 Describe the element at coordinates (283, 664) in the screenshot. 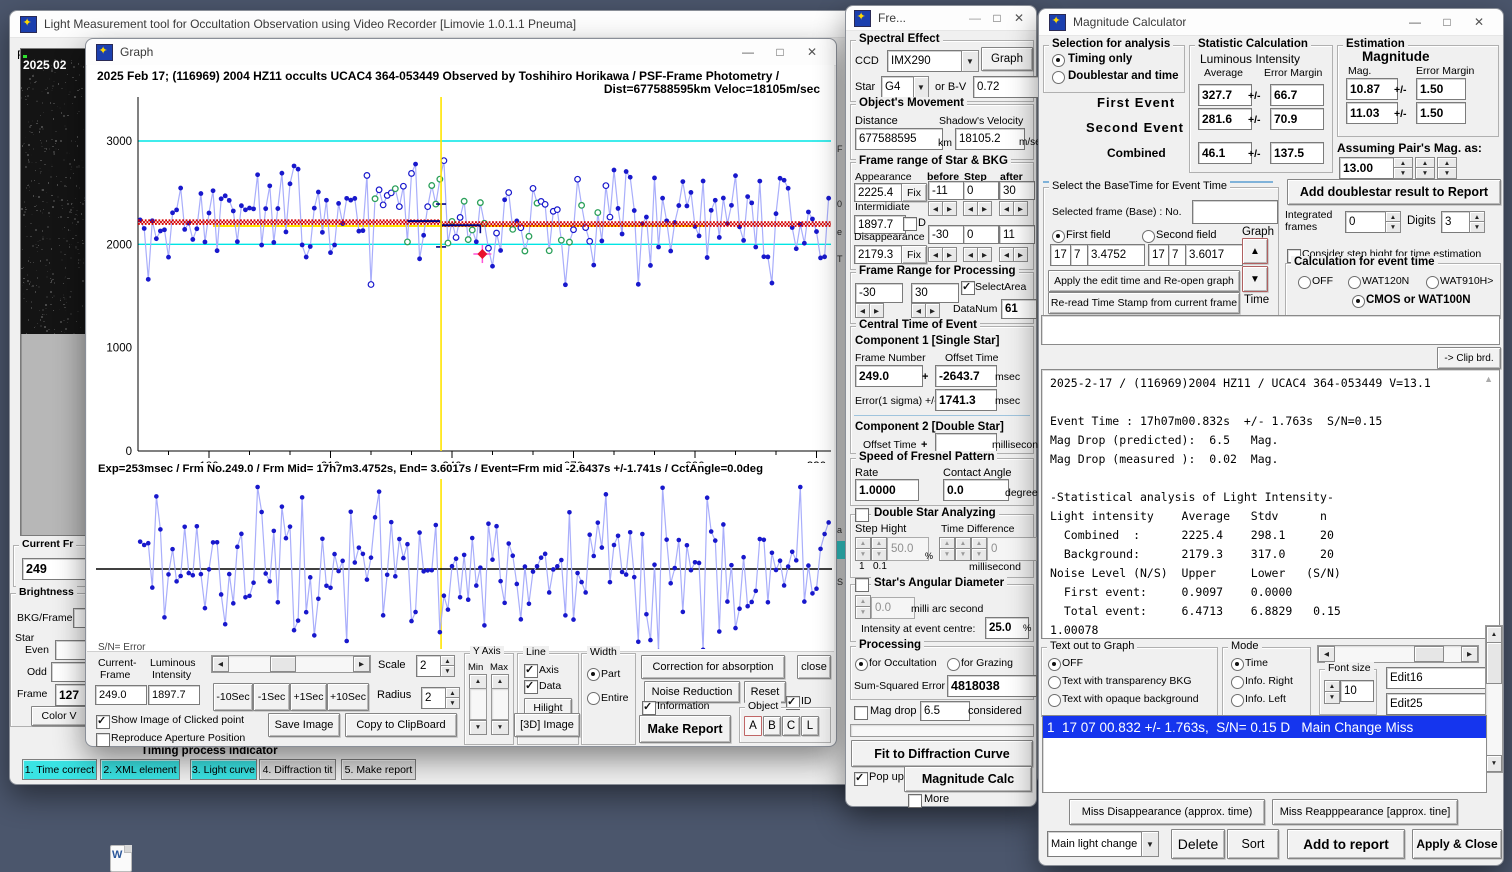

I see `frame-scrollbar-thumb` at that location.